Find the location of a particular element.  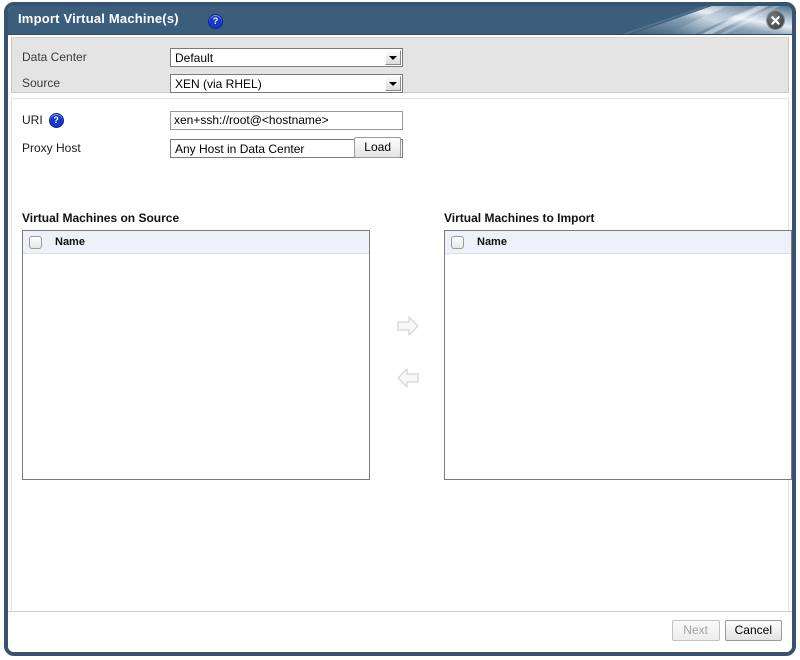

uri-input is located at coordinates (286, 120).